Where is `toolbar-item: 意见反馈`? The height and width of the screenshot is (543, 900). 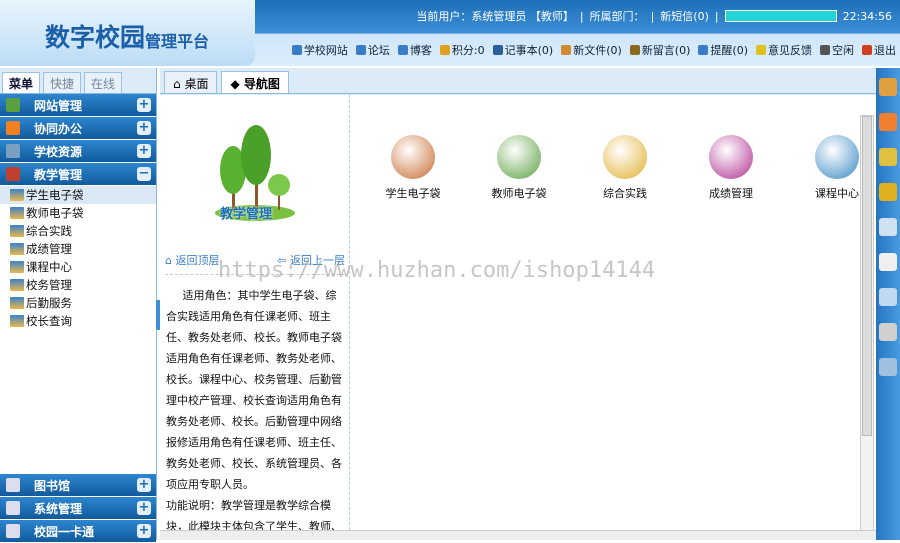
toolbar-item: 意见反馈 is located at coordinates (784, 50).